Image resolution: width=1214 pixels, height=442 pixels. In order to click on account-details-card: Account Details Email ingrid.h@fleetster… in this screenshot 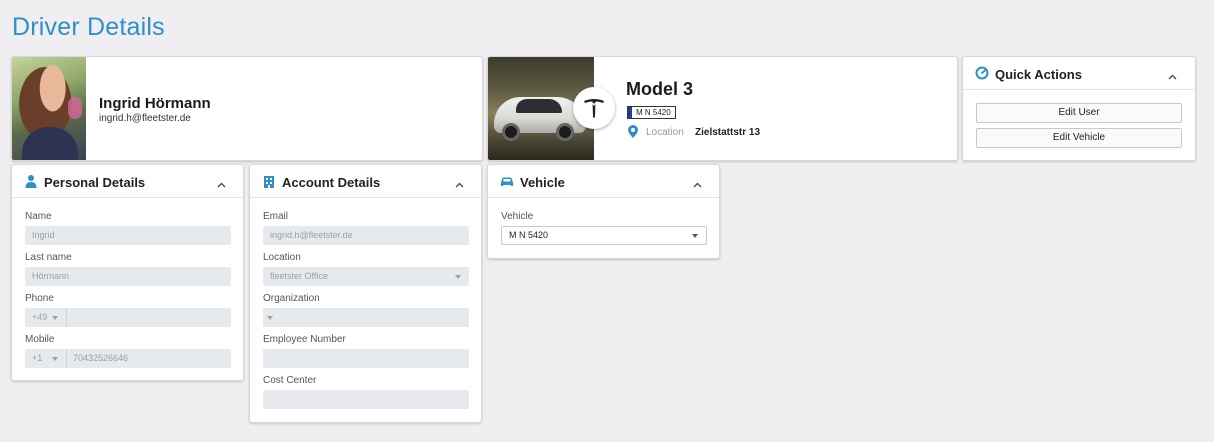, I will do `click(365, 293)`.